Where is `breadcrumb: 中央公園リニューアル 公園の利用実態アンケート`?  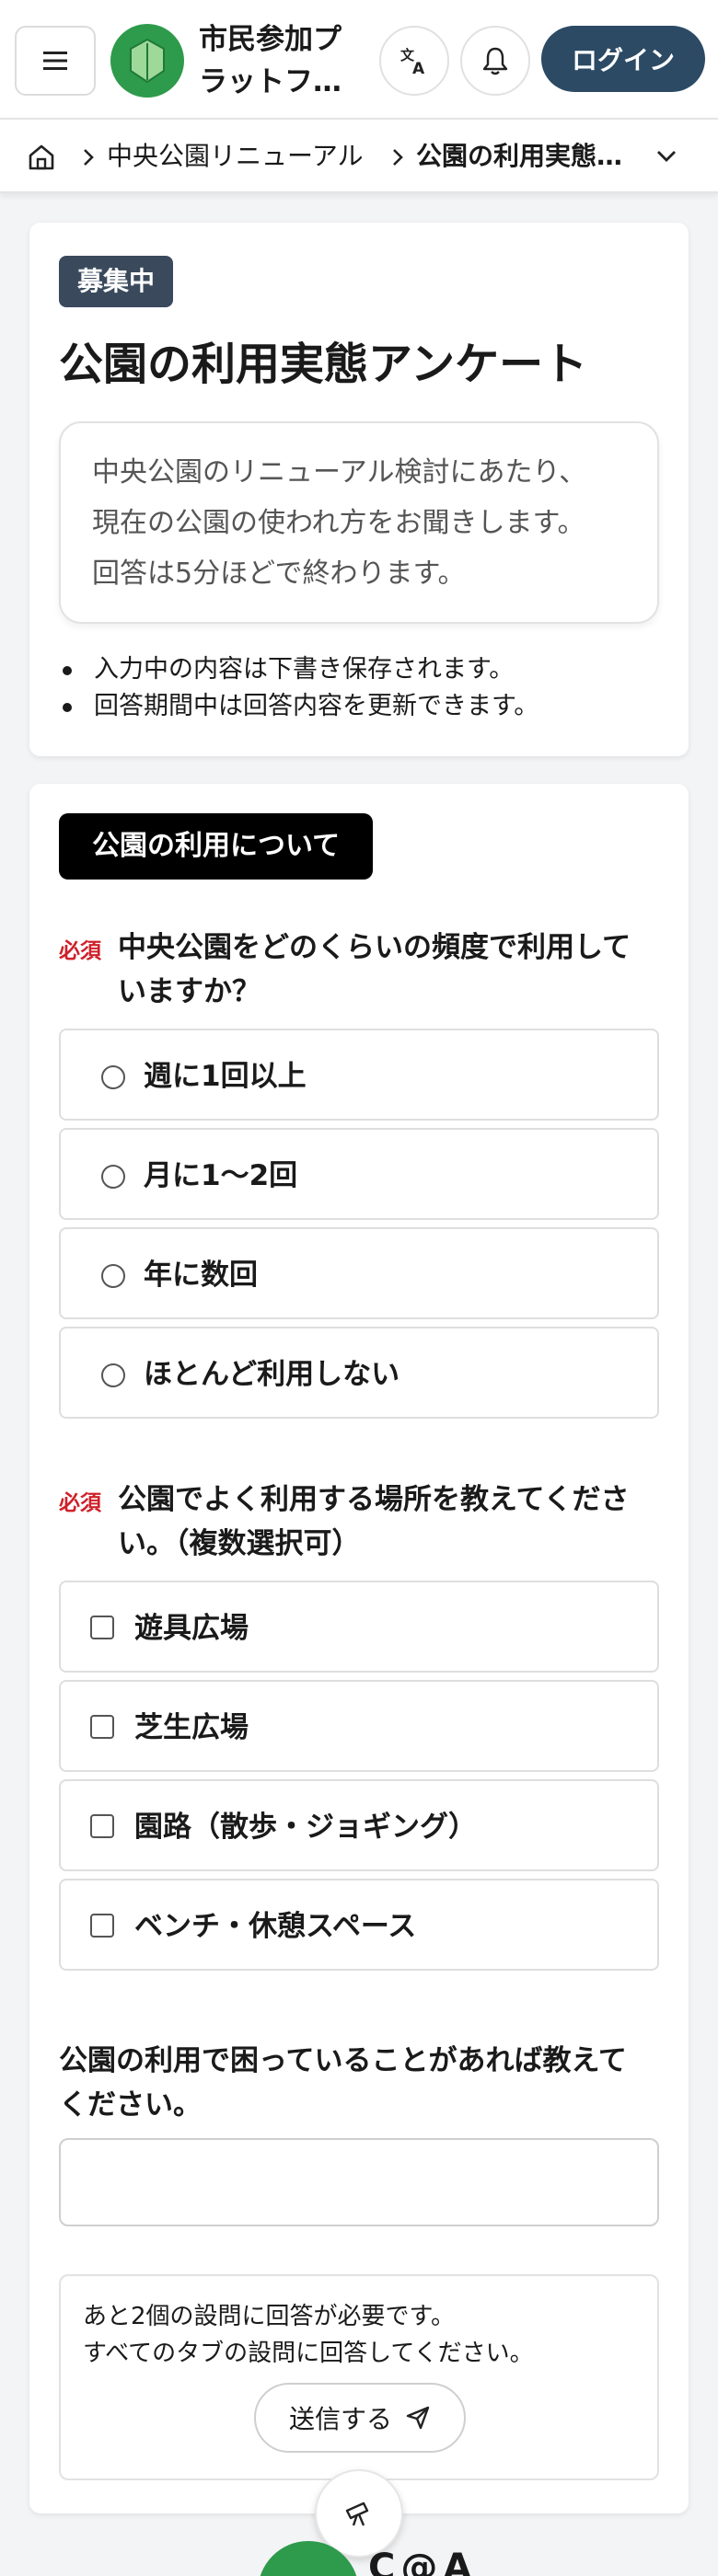 breadcrumb: 中央公園リニューアル 公園の利用実態アンケート is located at coordinates (359, 155).